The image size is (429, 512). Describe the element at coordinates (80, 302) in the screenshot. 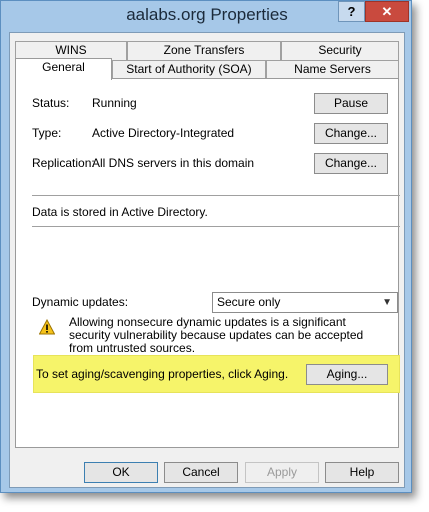

I see `dynamic-updates-label: Dynamic updates:` at that location.